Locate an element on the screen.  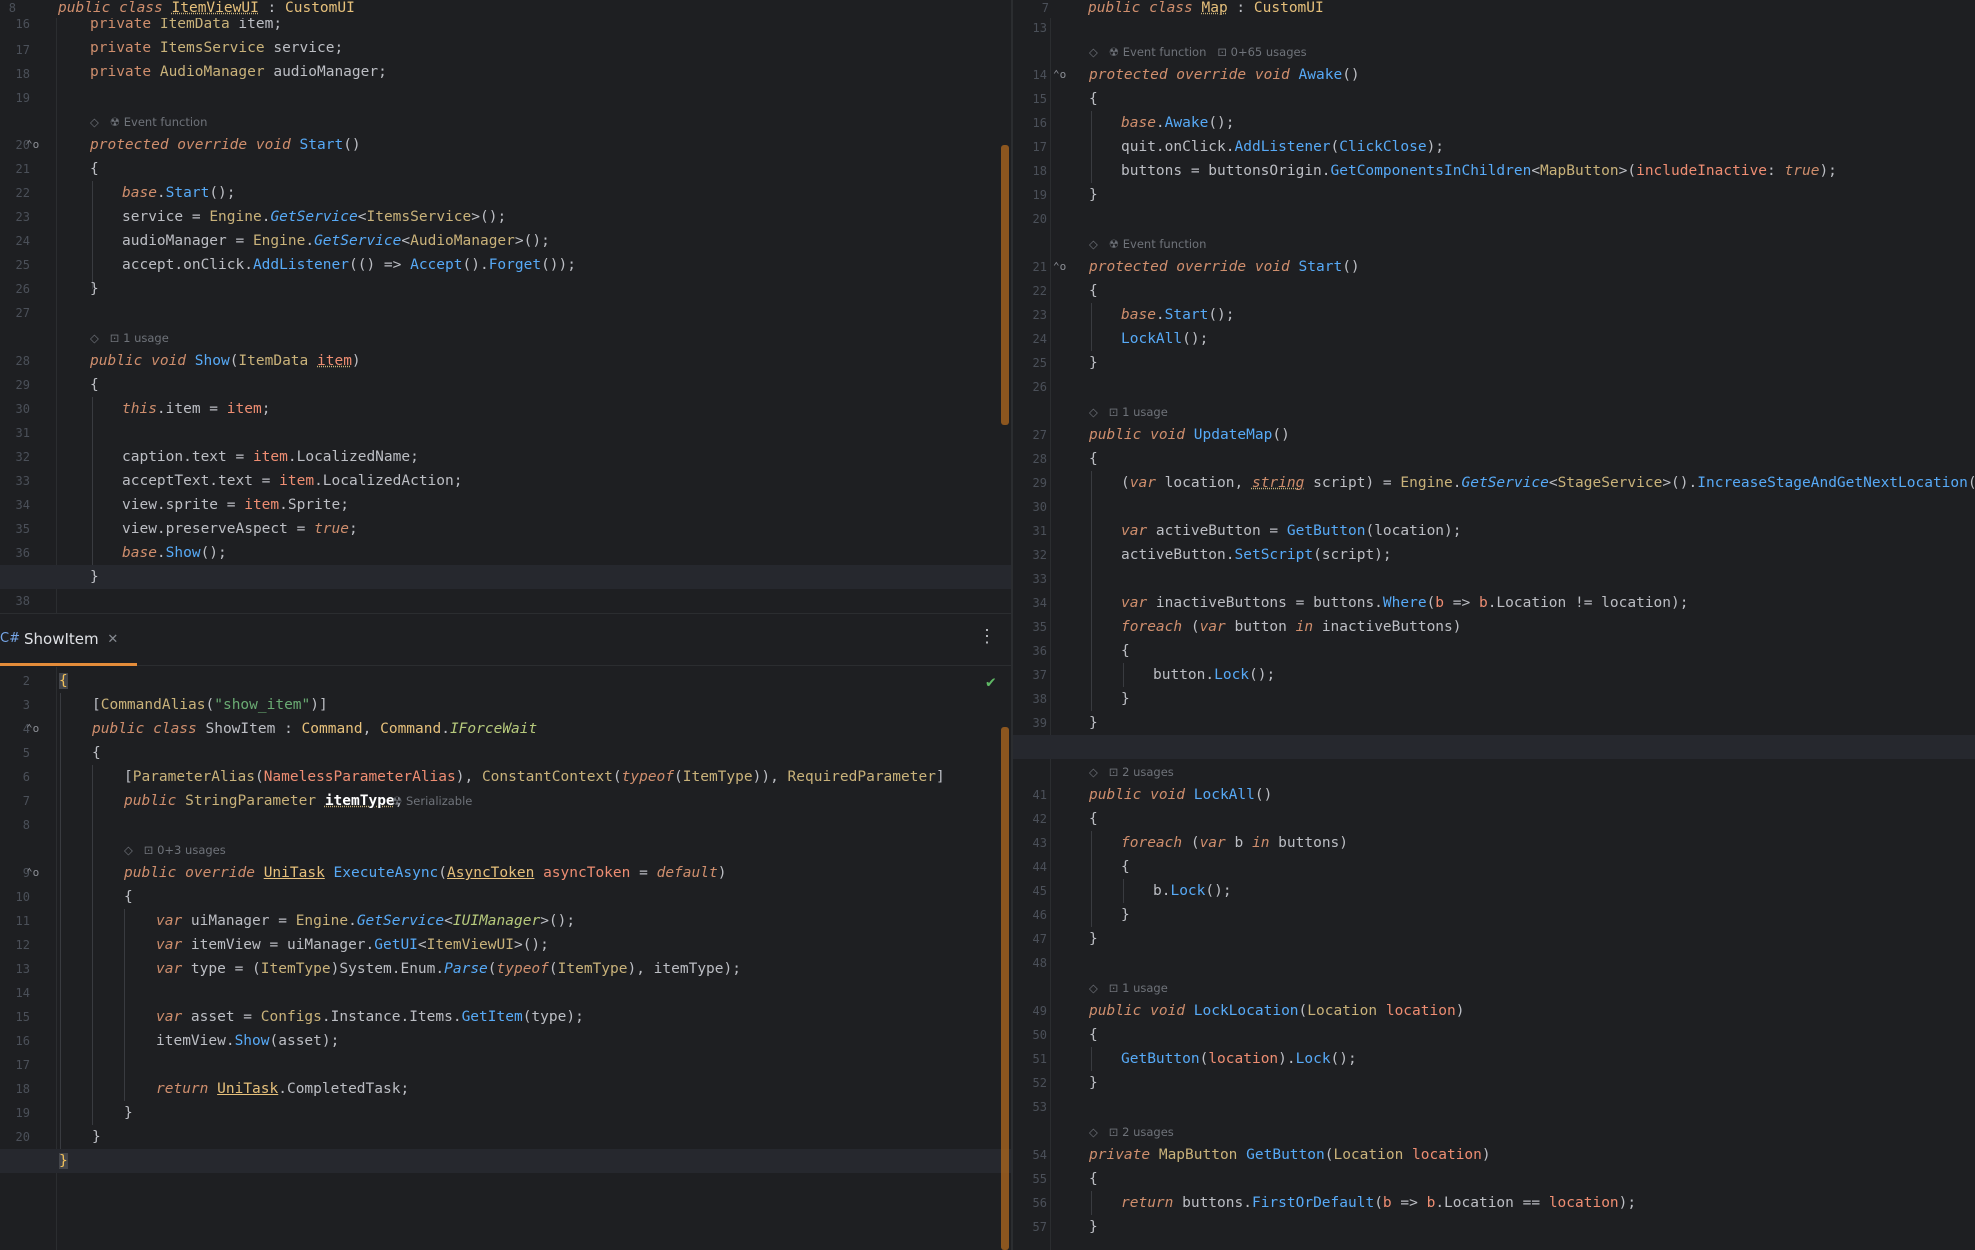
code-line: return UniTask.CompletedTask; is located at coordinates (534, 1089).